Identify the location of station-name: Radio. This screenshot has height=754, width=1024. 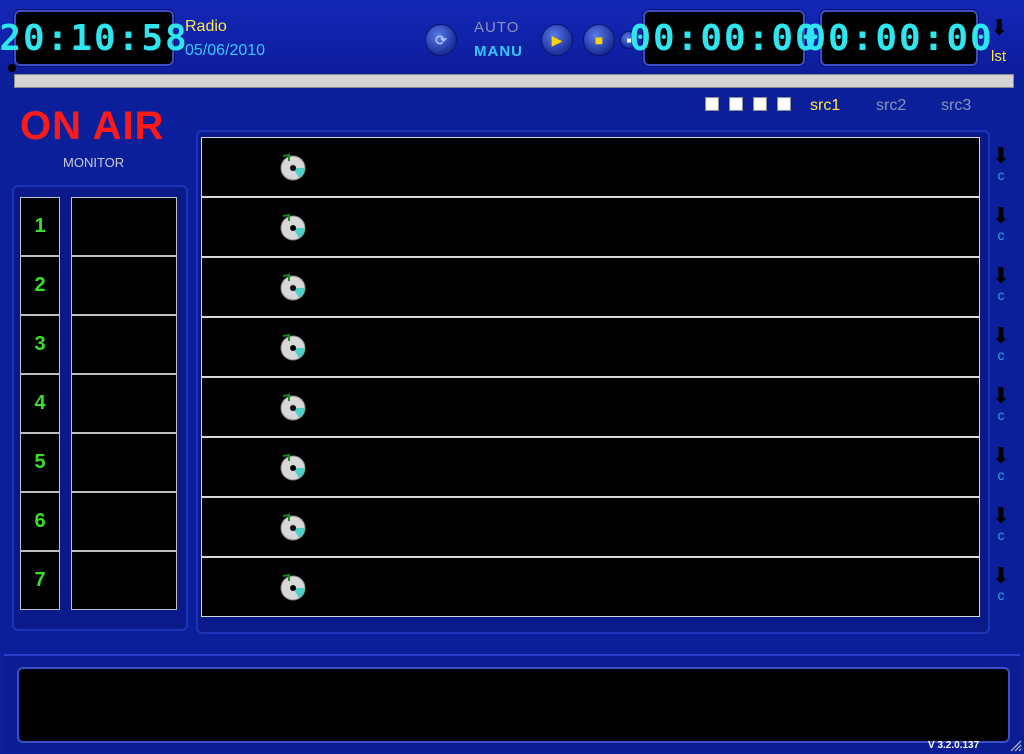
(206, 26).